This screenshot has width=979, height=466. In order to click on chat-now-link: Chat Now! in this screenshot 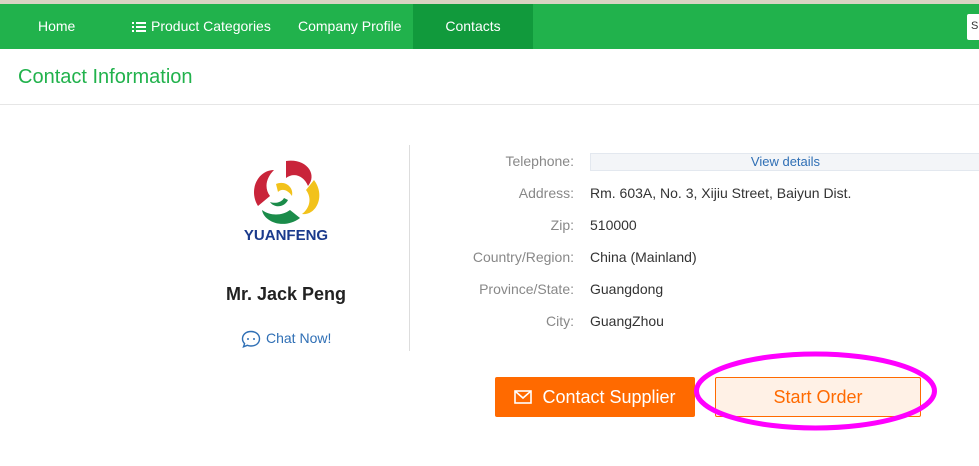, I will do `click(286, 338)`.